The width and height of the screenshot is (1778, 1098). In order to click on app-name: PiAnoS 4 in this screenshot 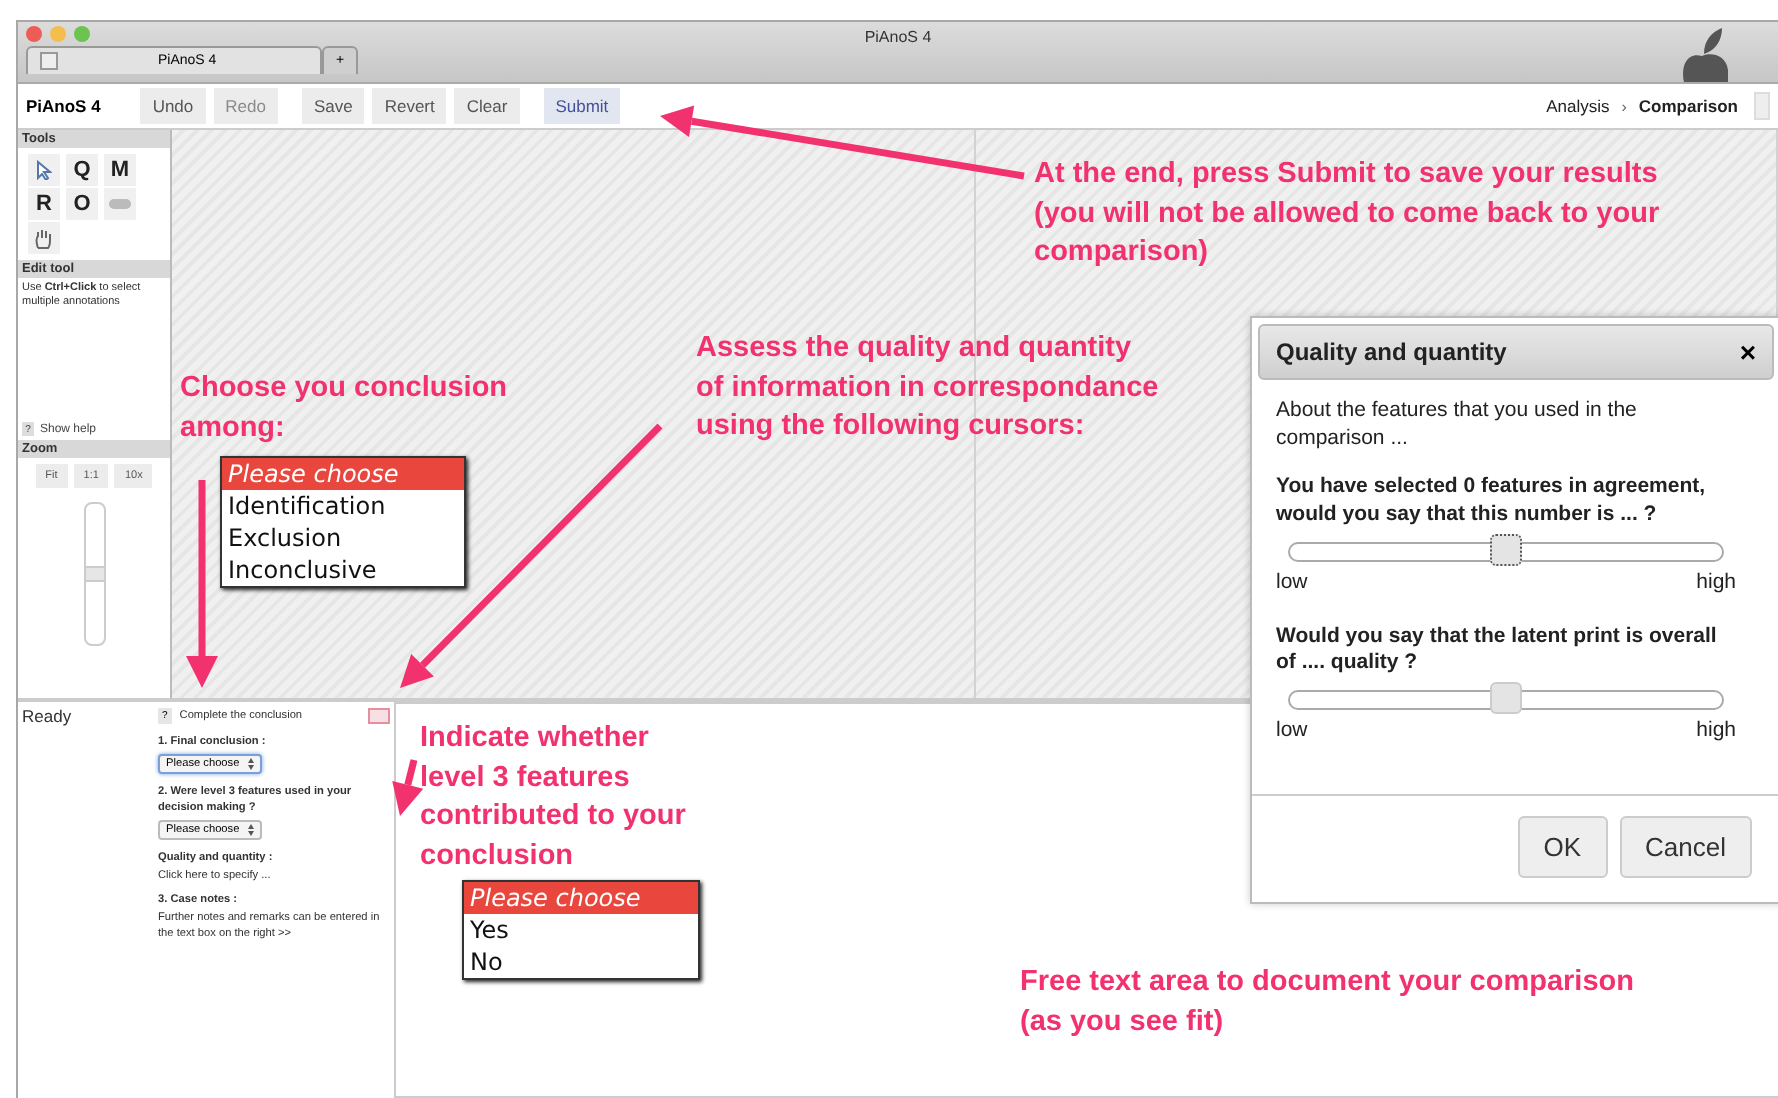, I will do `click(63, 106)`.